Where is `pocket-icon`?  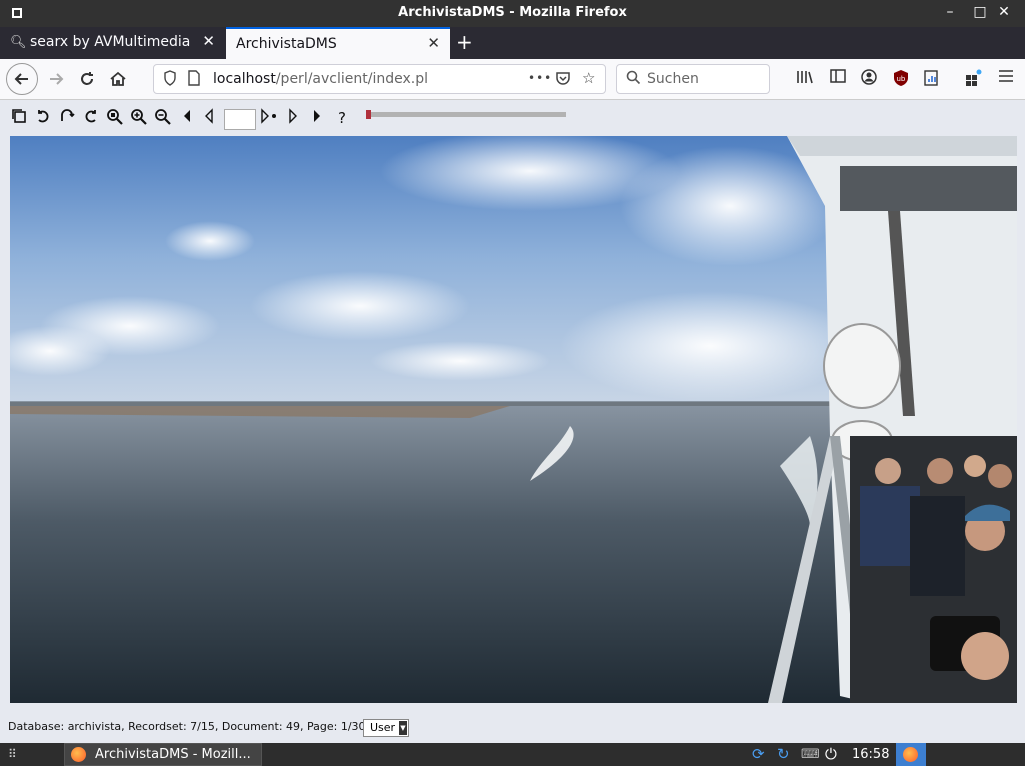
pocket-icon is located at coordinates (563, 80).